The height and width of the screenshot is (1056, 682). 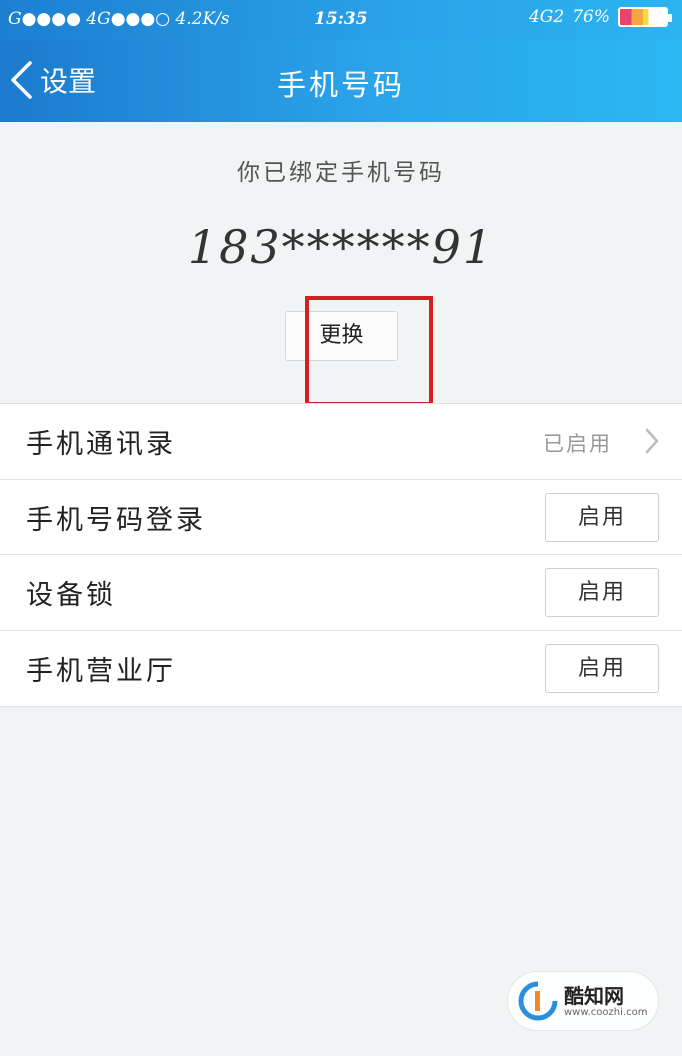 I want to click on masked-phone-number: 183******91, so click(x=341, y=247).